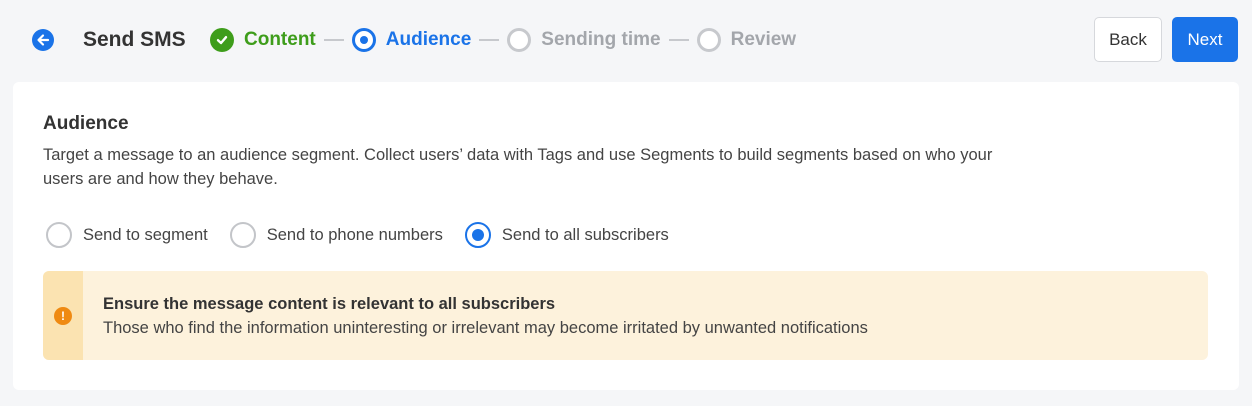 The image size is (1252, 406). What do you see at coordinates (601, 39) in the screenshot?
I see `step-label: Sending time` at bounding box center [601, 39].